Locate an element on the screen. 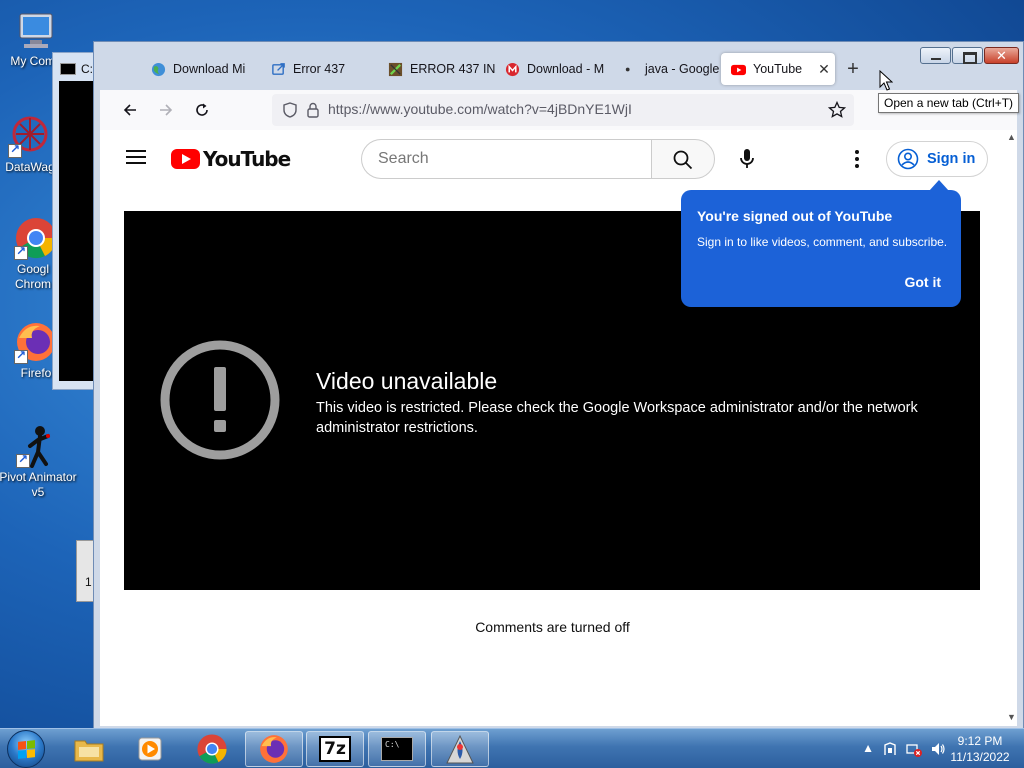 This screenshot has width=1024, height=768. got-it-button: Got it is located at coordinates (922, 282).